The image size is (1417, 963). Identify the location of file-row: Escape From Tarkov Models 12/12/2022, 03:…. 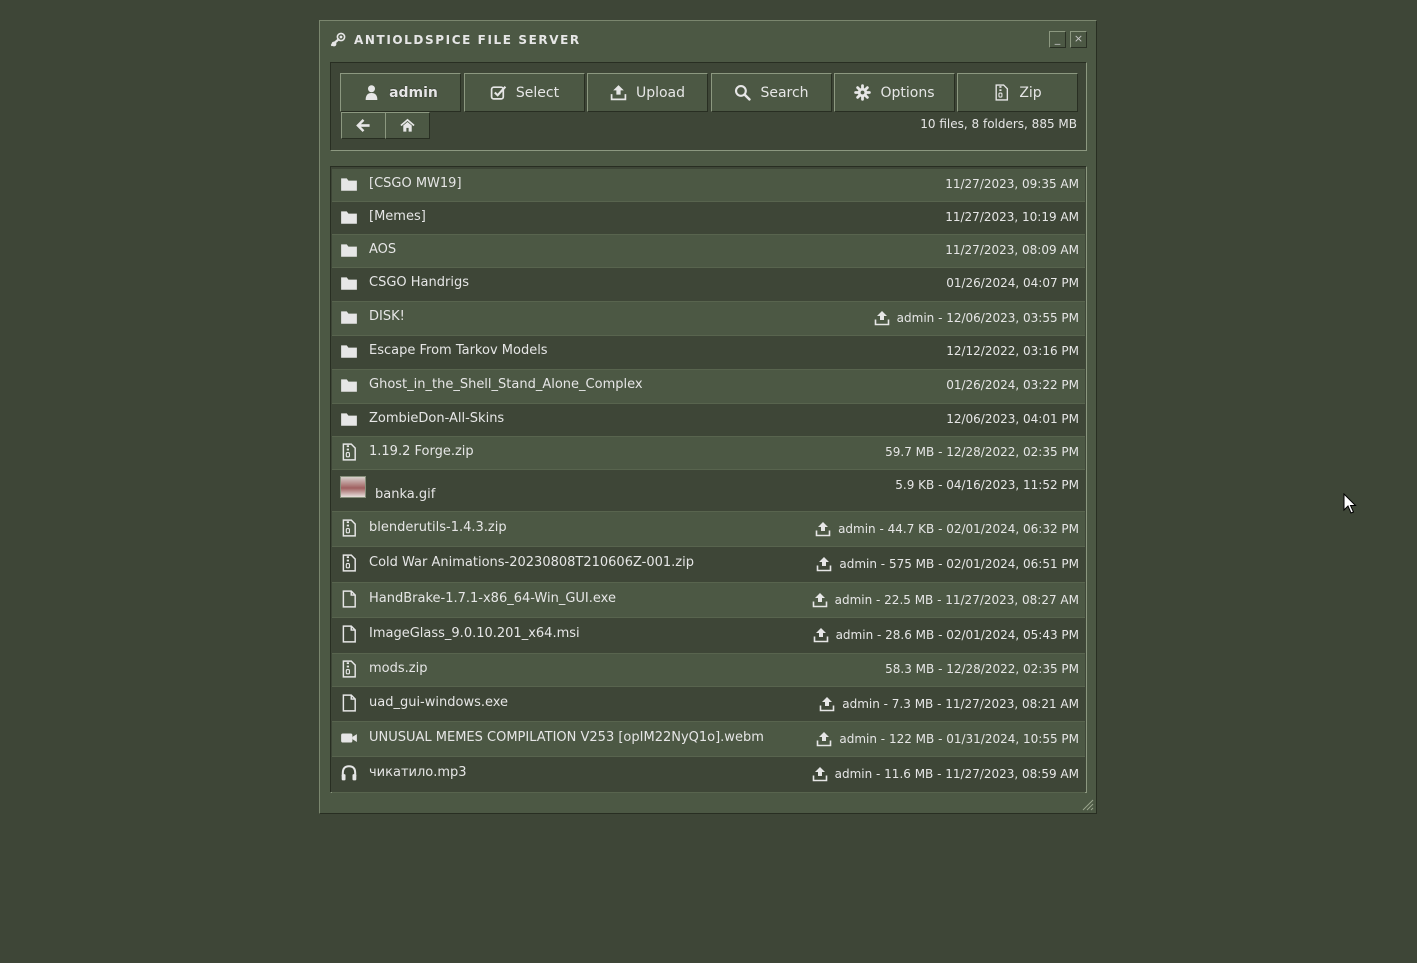
(708, 353).